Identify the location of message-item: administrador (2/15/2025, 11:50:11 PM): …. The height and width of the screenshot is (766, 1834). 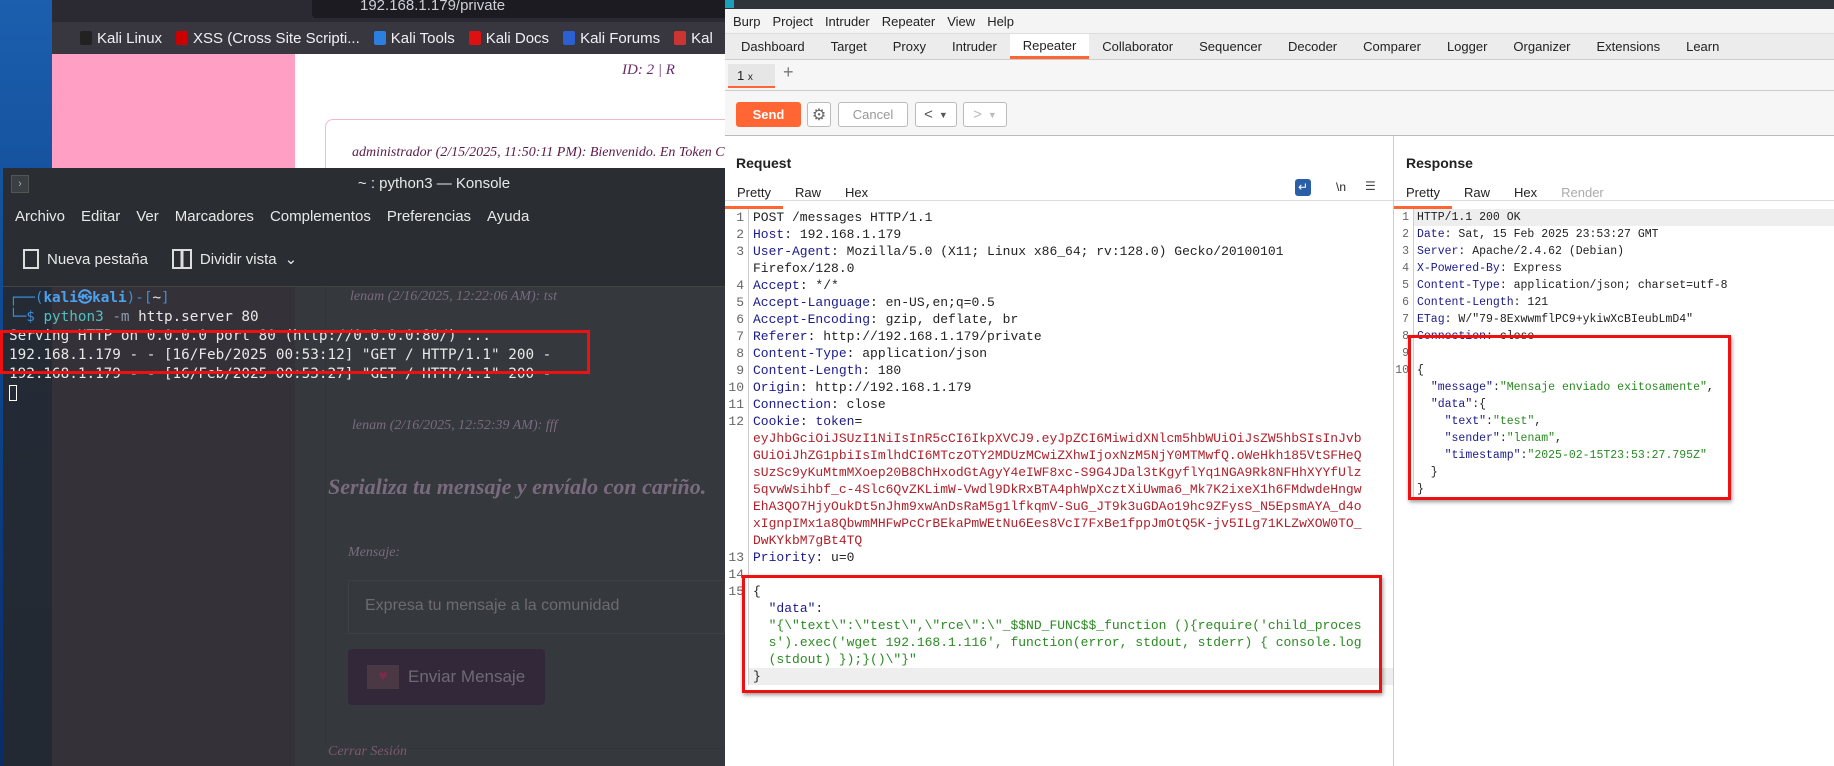
(538, 152).